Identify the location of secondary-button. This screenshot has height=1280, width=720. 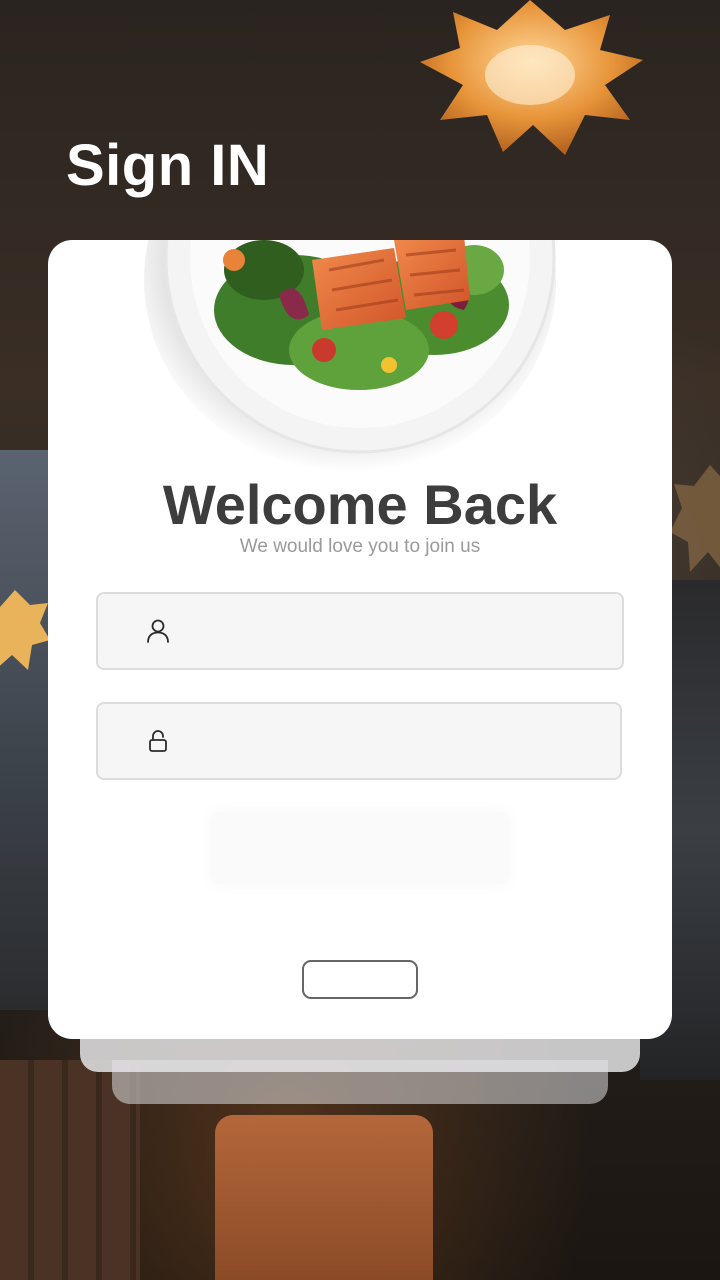
(360, 979).